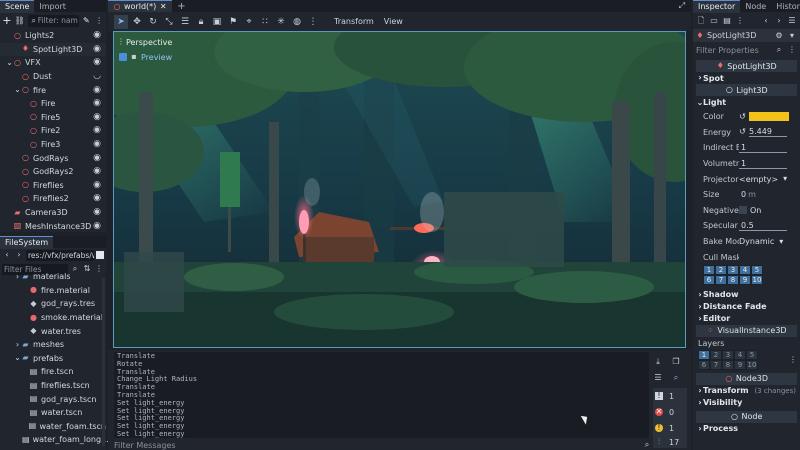 The width and height of the screenshot is (800, 450). I want to click on layers-grid-cell: 5, so click(752, 354).